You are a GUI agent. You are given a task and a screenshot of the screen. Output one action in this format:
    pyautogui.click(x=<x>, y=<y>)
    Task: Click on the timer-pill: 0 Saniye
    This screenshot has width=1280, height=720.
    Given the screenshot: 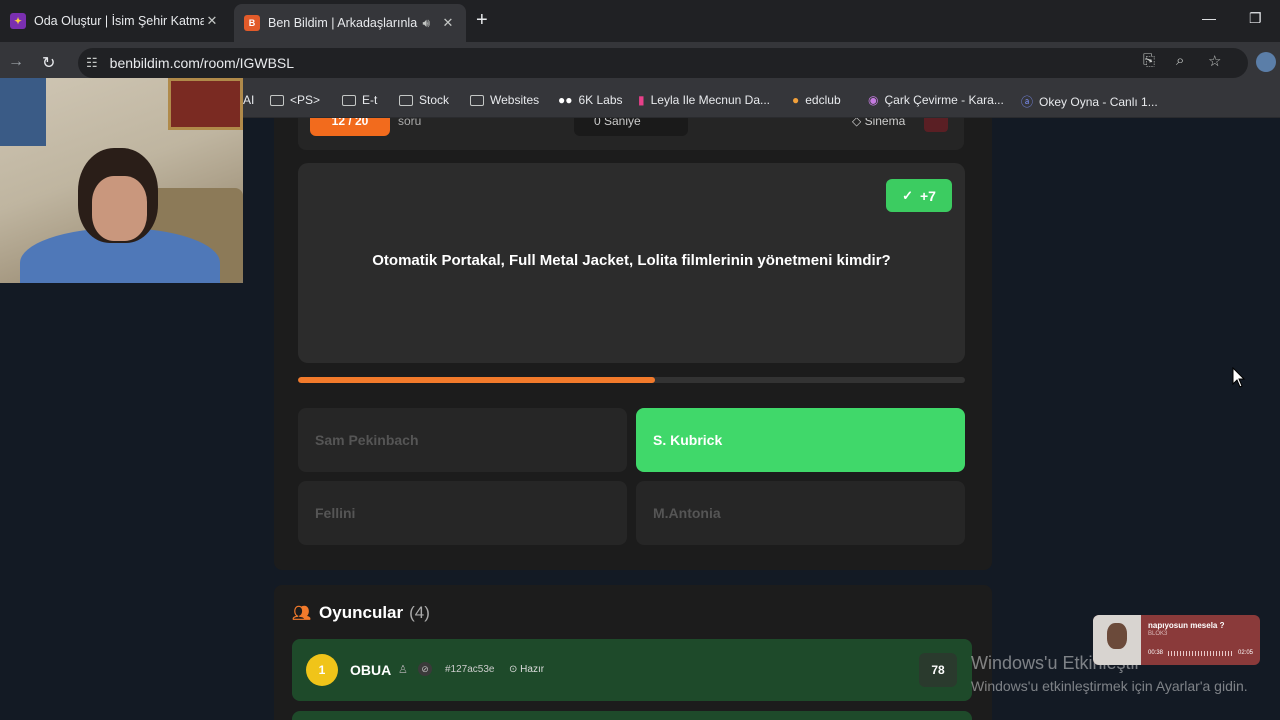 What is the action you would take?
    pyautogui.click(x=631, y=127)
    